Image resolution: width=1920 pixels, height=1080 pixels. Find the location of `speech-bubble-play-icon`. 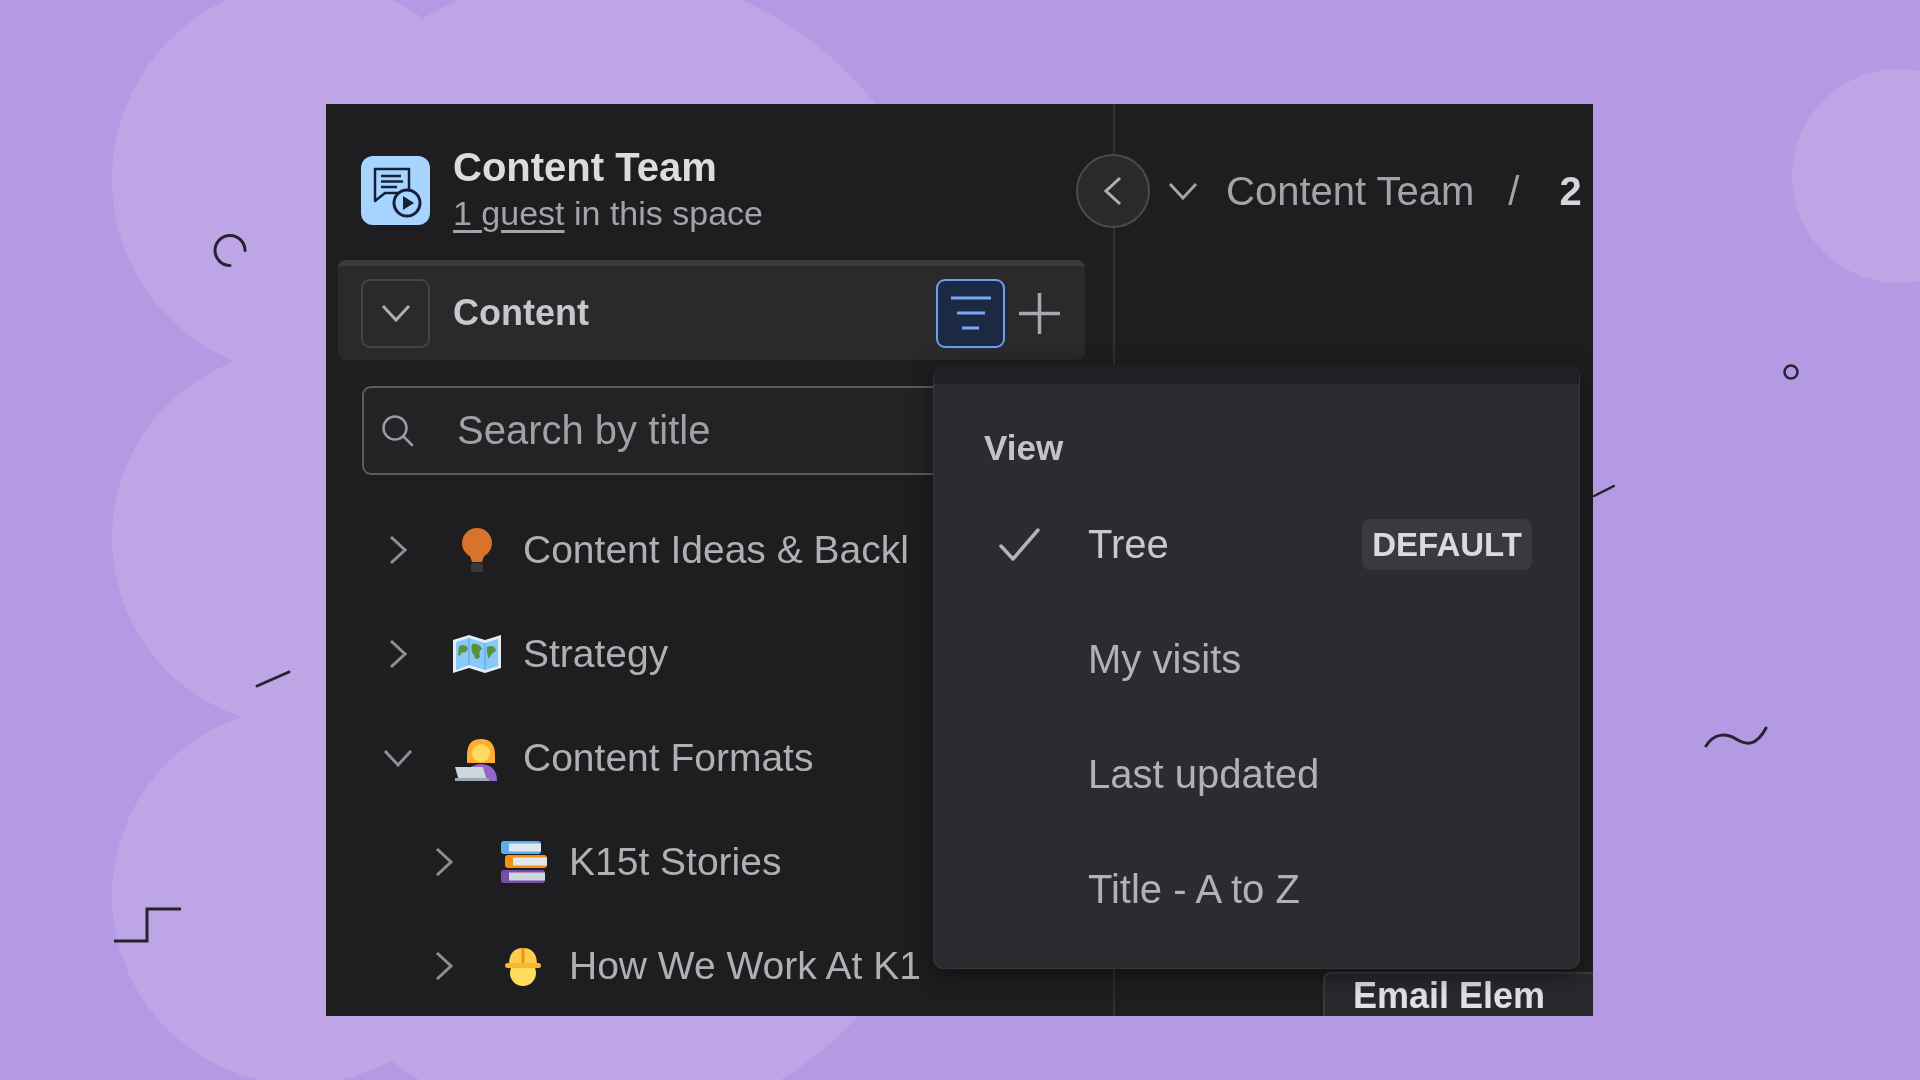

speech-bubble-play-icon is located at coordinates (395, 190).